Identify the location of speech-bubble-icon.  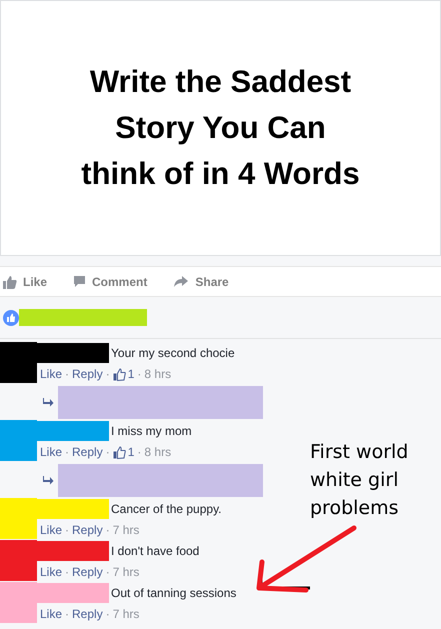
(79, 281).